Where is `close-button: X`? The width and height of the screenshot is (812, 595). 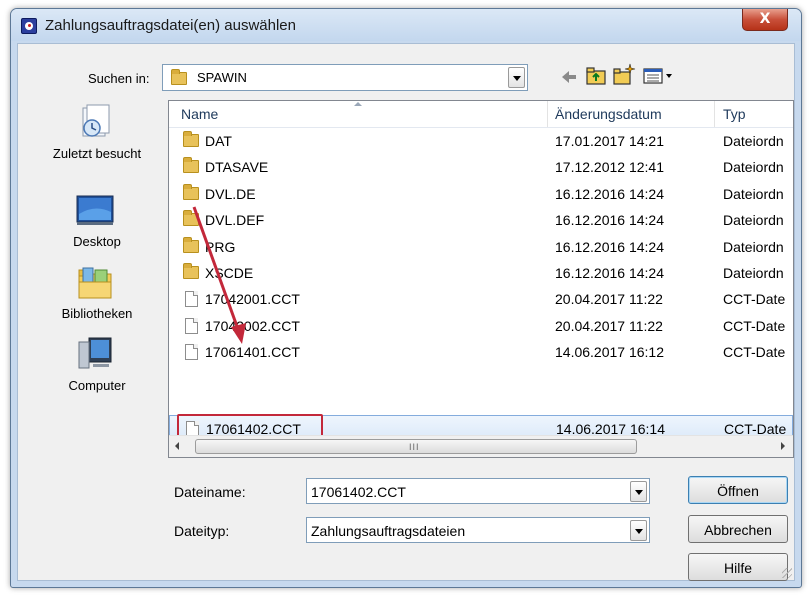 close-button: X is located at coordinates (765, 20).